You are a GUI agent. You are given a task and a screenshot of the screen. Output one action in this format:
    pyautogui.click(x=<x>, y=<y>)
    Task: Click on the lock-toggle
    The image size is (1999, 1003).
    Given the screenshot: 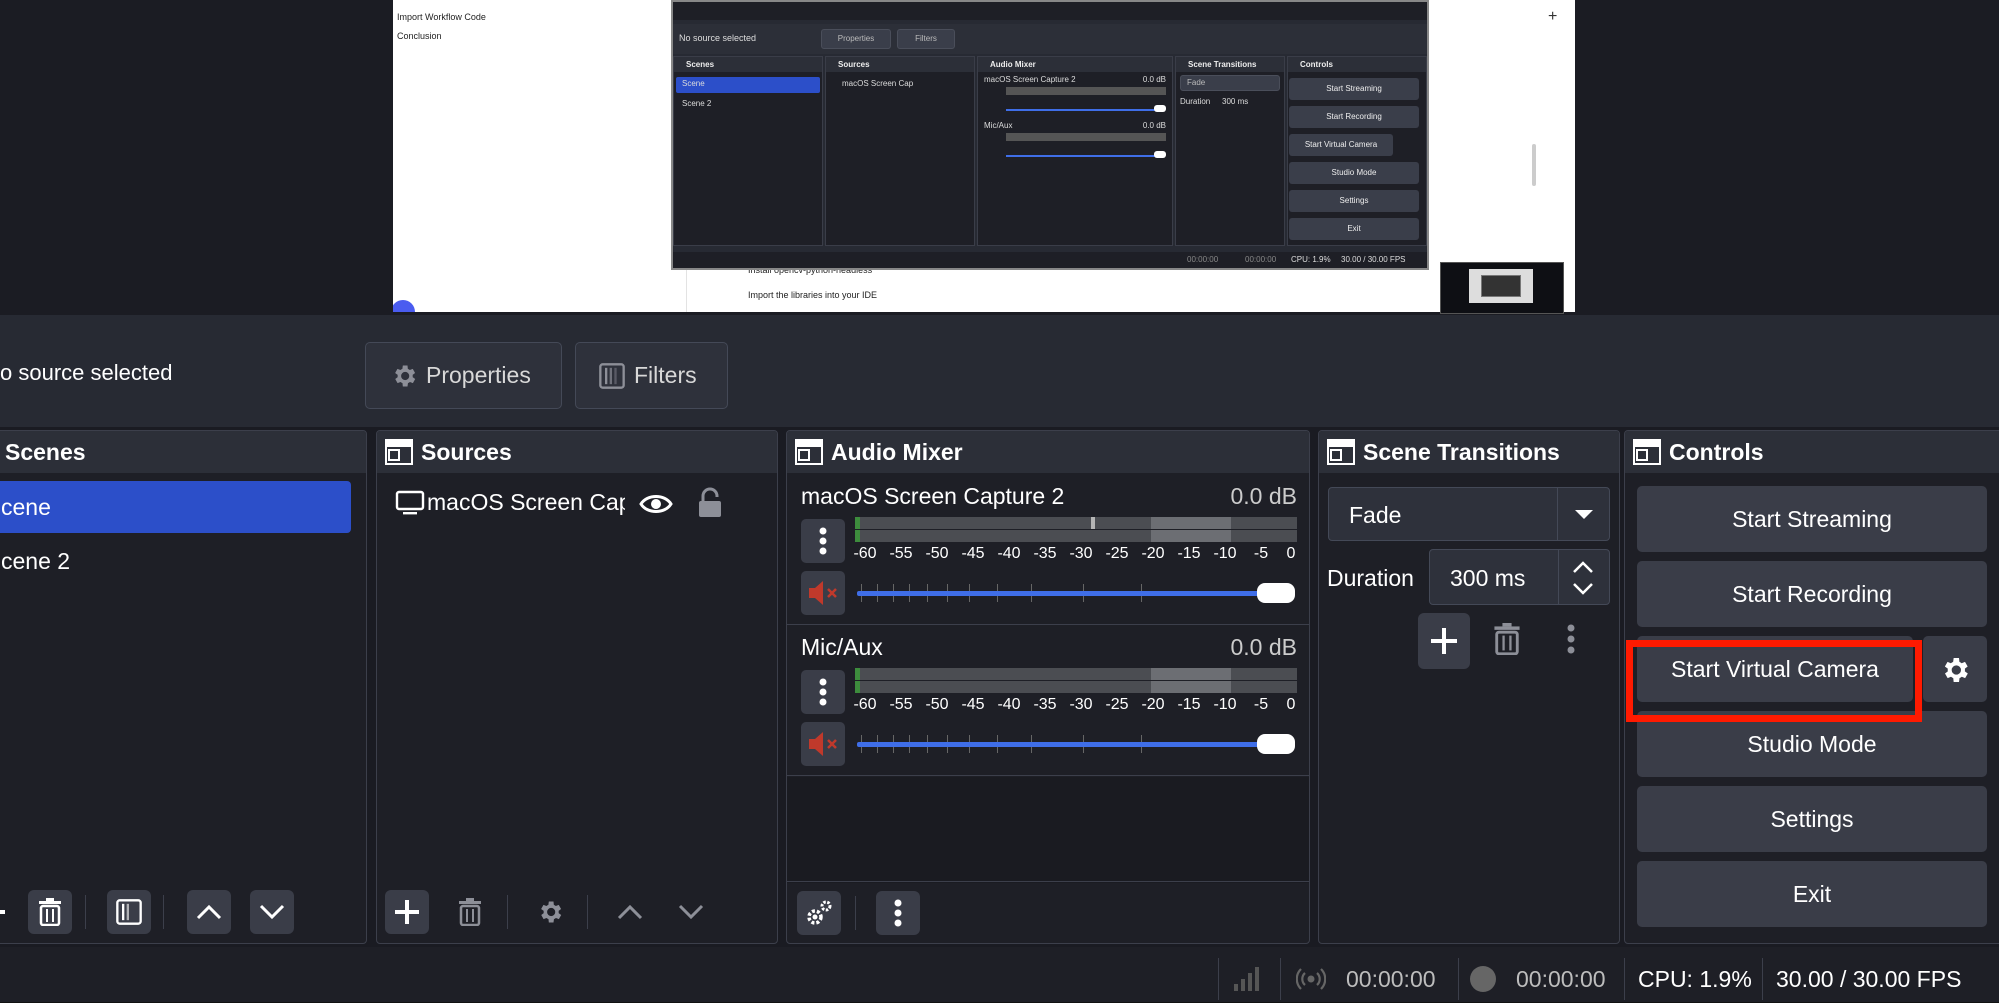 What is the action you would take?
    pyautogui.click(x=710, y=505)
    